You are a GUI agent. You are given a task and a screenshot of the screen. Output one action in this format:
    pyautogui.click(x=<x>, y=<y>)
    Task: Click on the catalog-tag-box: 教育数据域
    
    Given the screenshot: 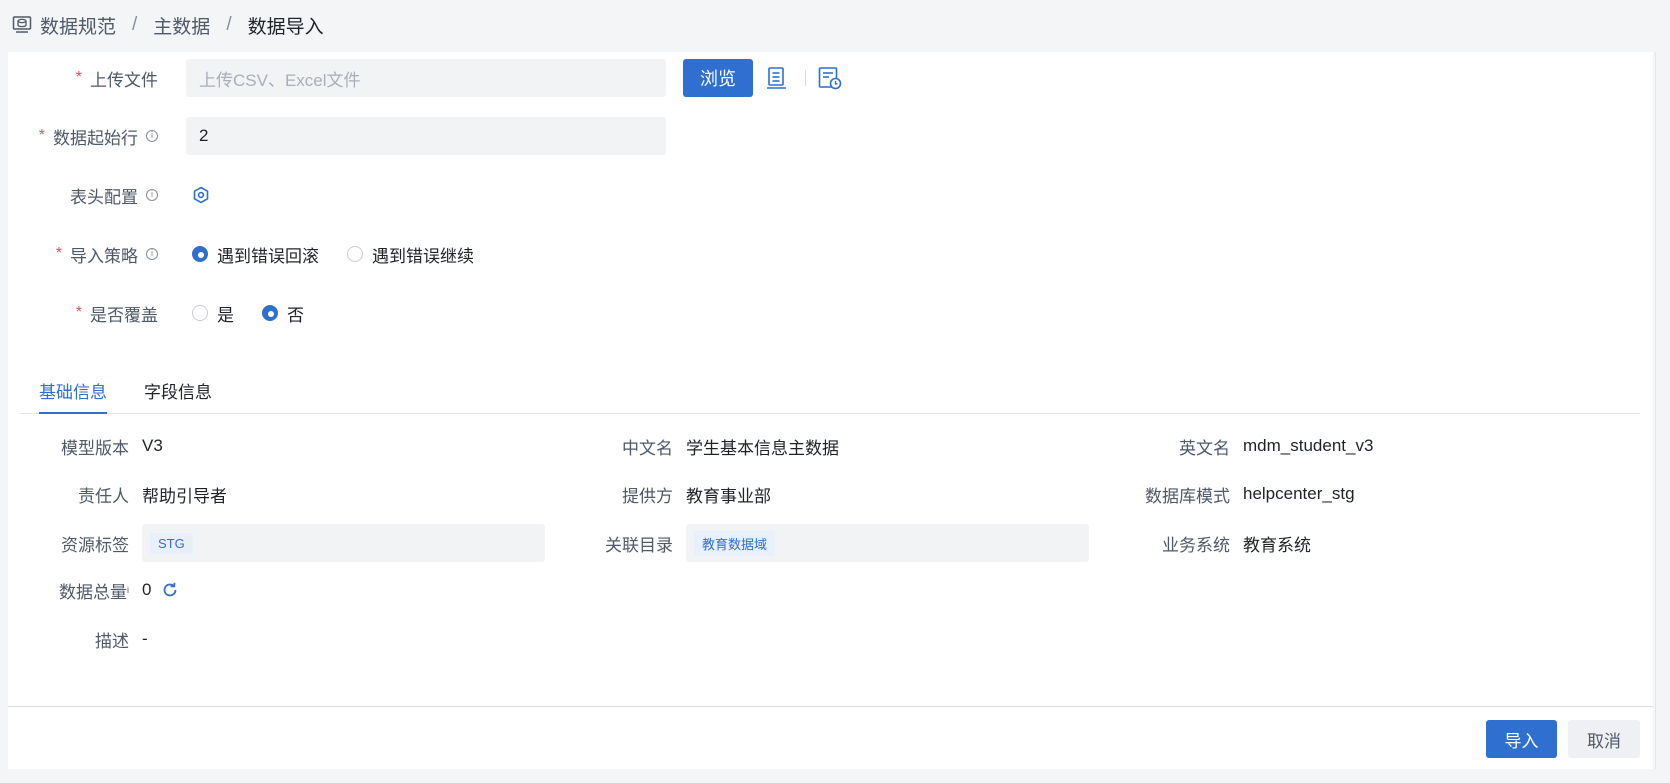 What is the action you would take?
    pyautogui.click(x=887, y=543)
    